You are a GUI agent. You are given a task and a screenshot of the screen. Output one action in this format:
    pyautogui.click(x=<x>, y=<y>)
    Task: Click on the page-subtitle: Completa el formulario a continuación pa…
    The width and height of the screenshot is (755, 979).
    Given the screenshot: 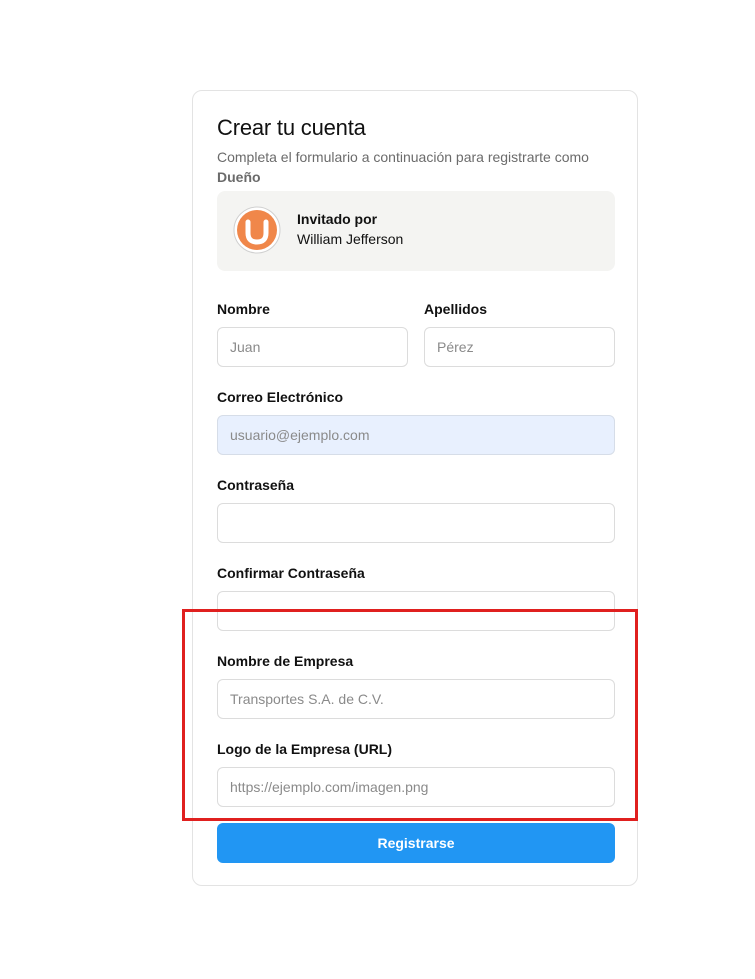 What is the action you would take?
    pyautogui.click(x=417, y=167)
    